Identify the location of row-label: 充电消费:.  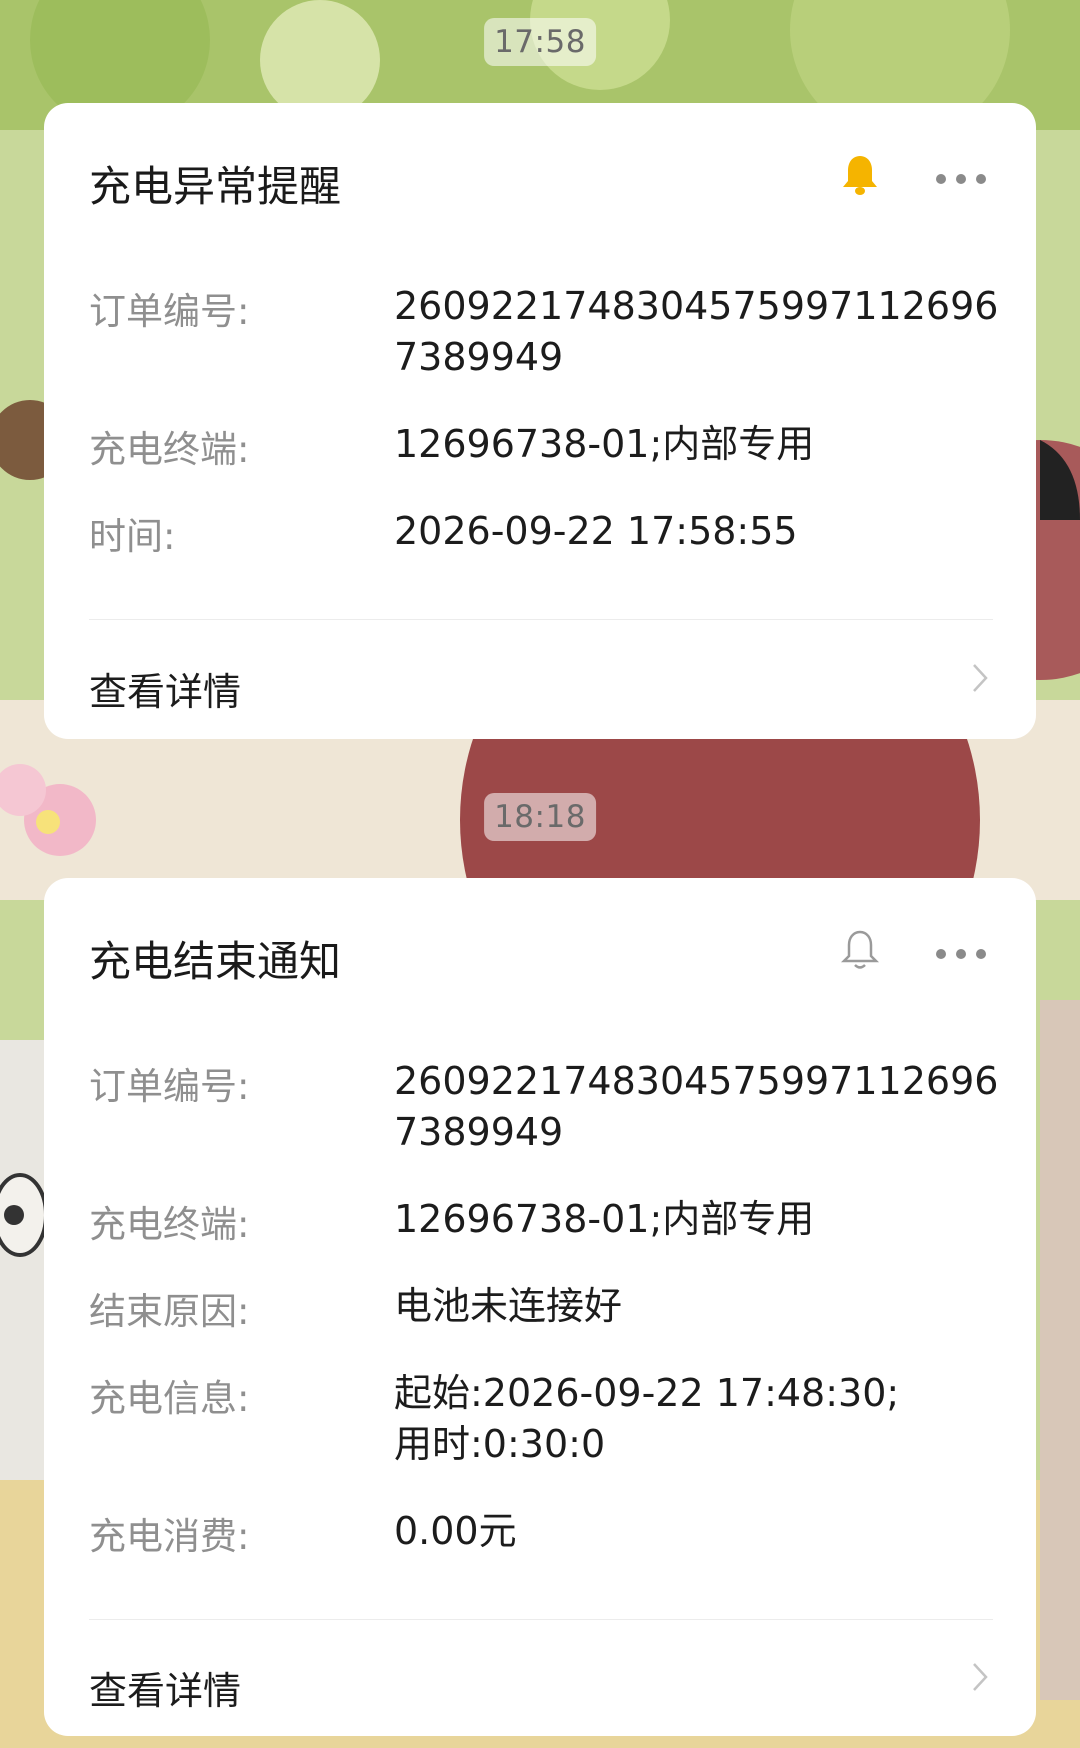
(169, 1536).